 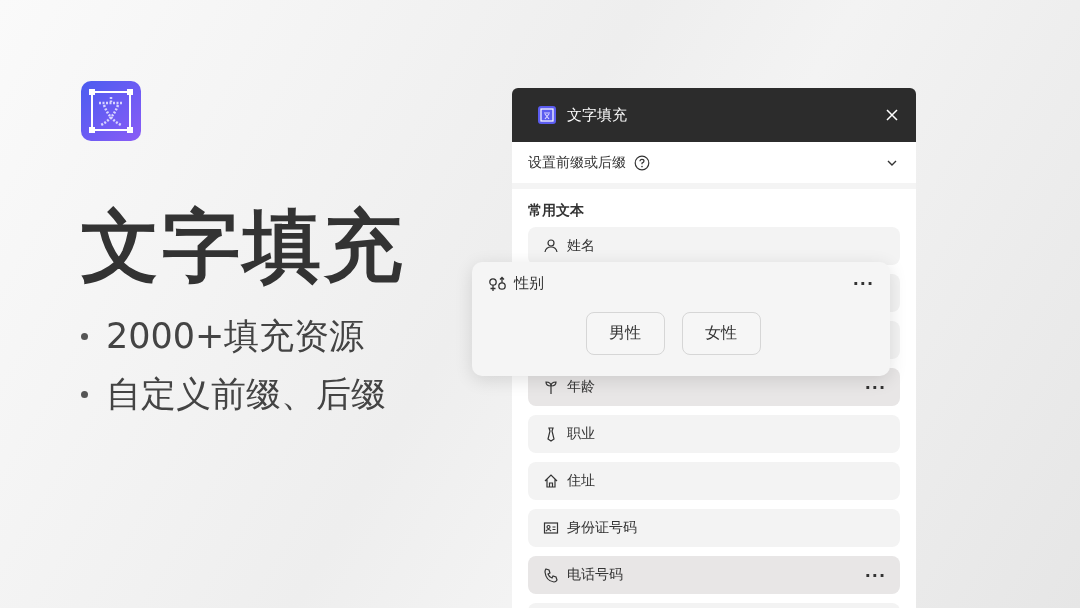 What do you see at coordinates (556, 210) in the screenshot?
I see `section-title: 常用文本` at bounding box center [556, 210].